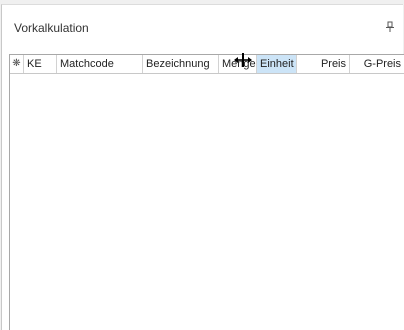 Image resolution: width=404 pixels, height=330 pixels. I want to click on column-header-g-preis: G-Preis, so click(377, 64).